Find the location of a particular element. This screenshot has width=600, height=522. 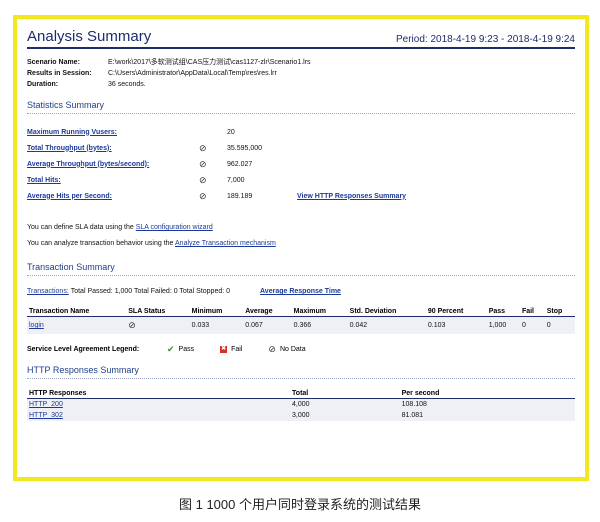

transaction-name-link: login is located at coordinates (36, 325).